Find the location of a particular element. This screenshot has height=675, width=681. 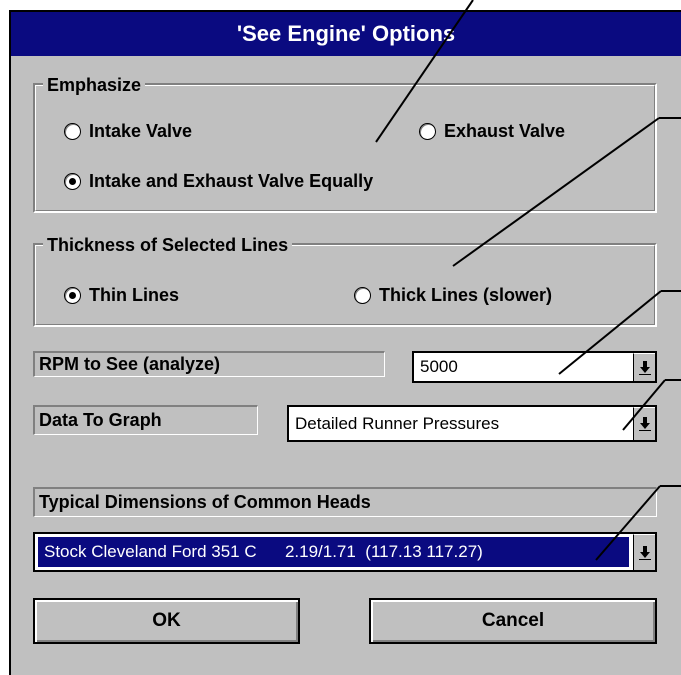

callout-line-thickness is located at coordinates (556, 192).